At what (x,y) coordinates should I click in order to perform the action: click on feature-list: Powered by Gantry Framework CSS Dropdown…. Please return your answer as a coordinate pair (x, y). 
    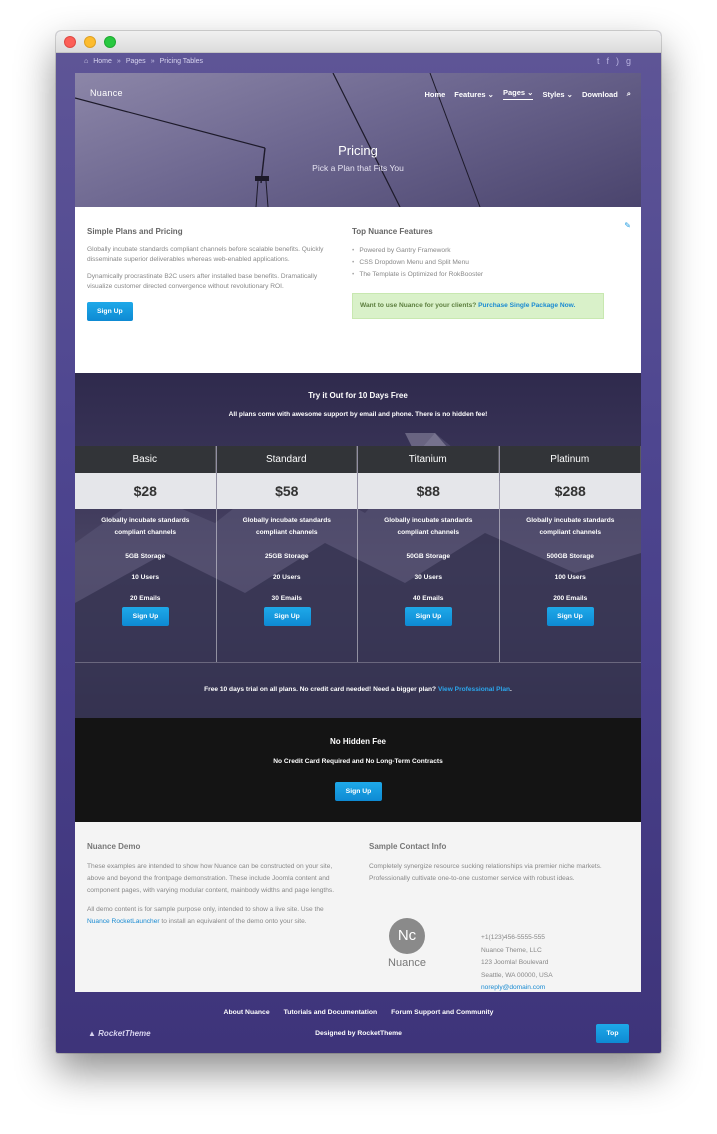
    Looking at the image, I should click on (478, 263).